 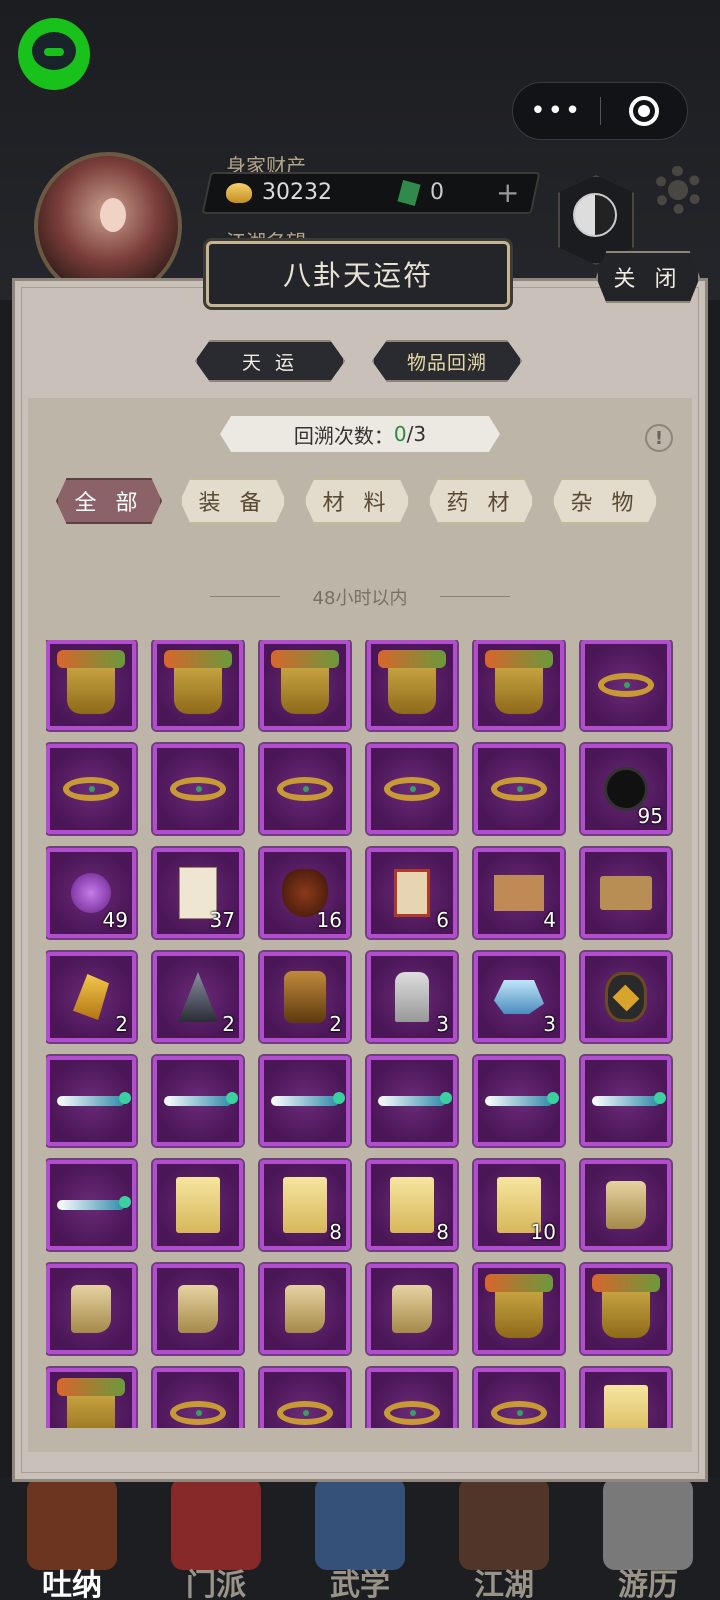 I want to click on item-slot: 6, so click(x=412, y=893).